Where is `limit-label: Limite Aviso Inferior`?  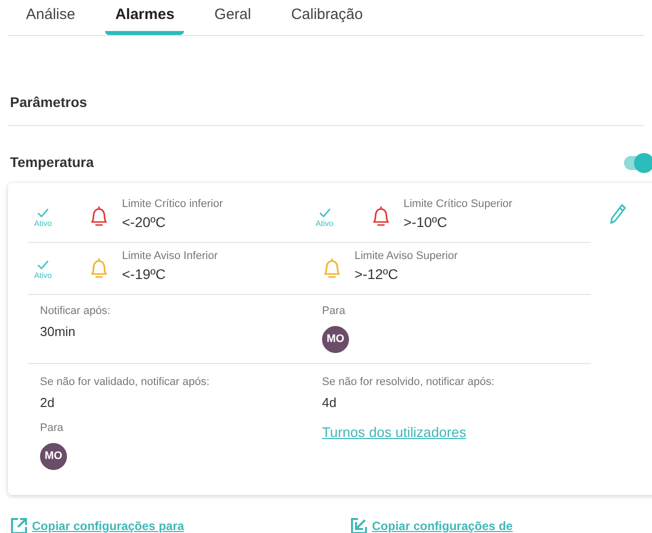 limit-label: Limite Aviso Inferior is located at coordinates (170, 256).